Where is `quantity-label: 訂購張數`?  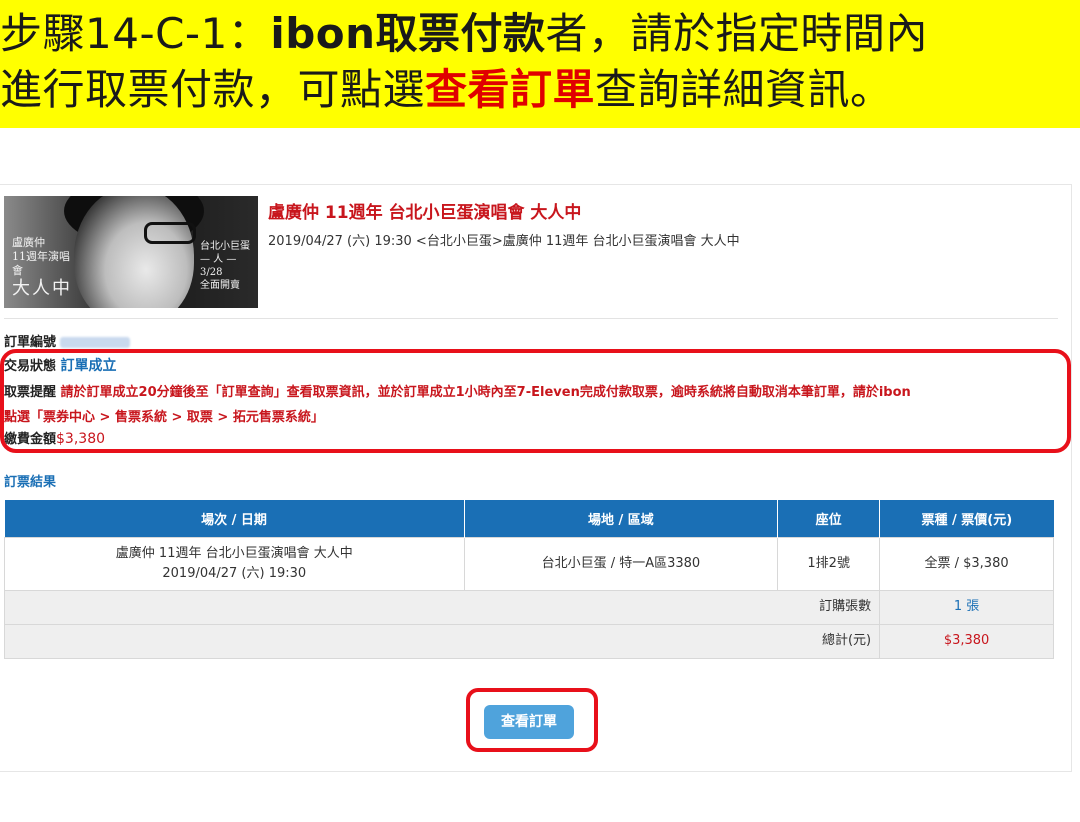 quantity-label: 訂購張數 is located at coordinates (442, 607).